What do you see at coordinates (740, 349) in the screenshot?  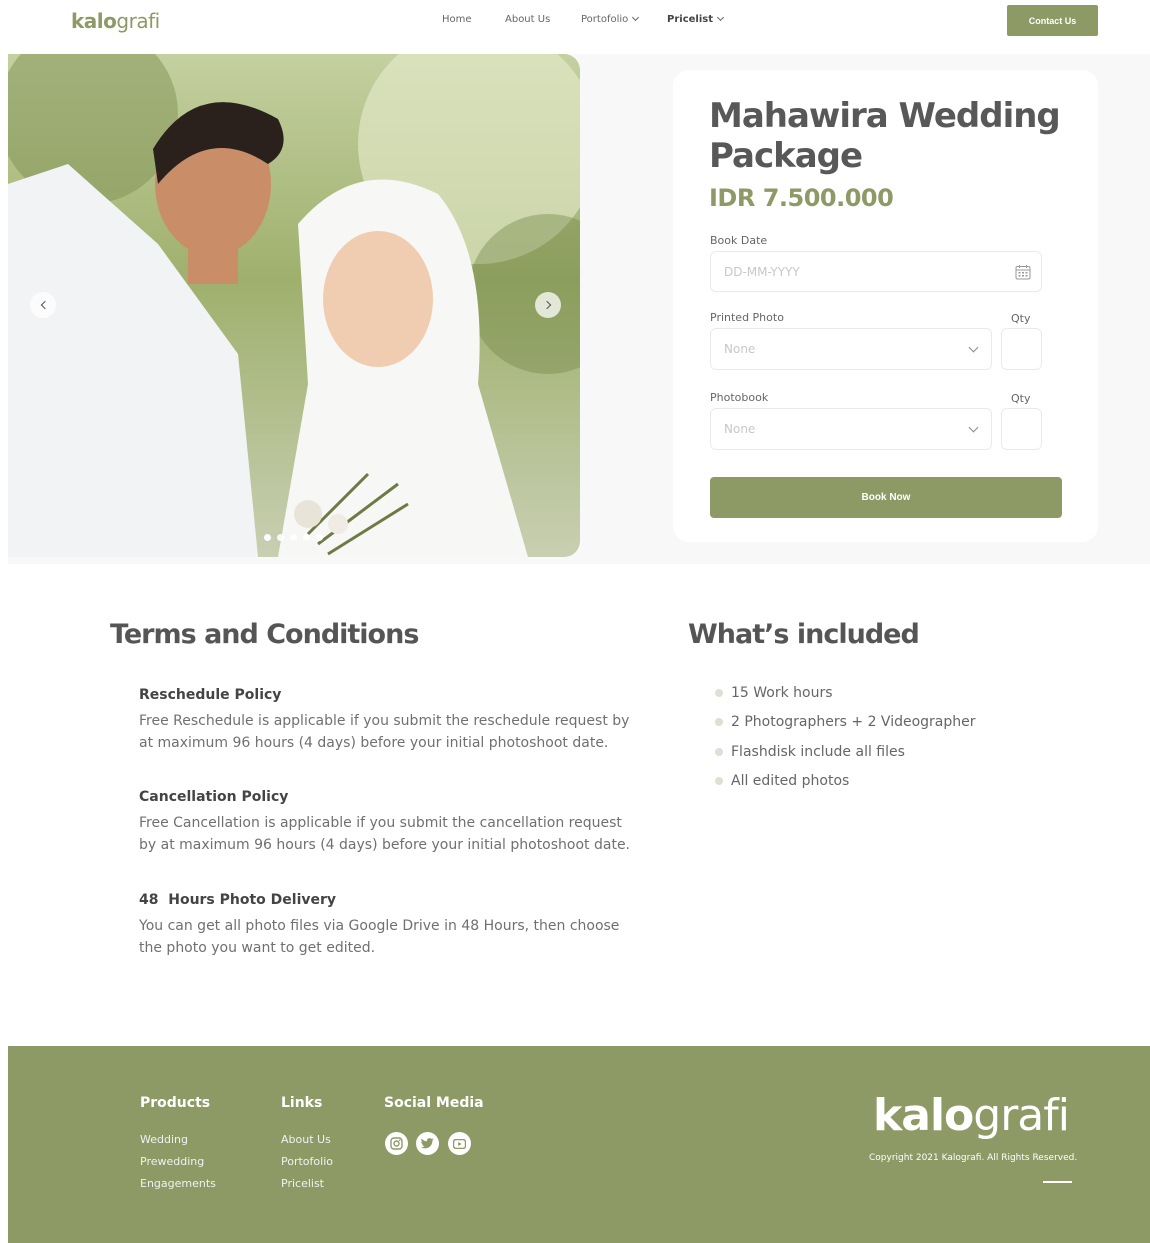 I see `printed-photo-value: None` at bounding box center [740, 349].